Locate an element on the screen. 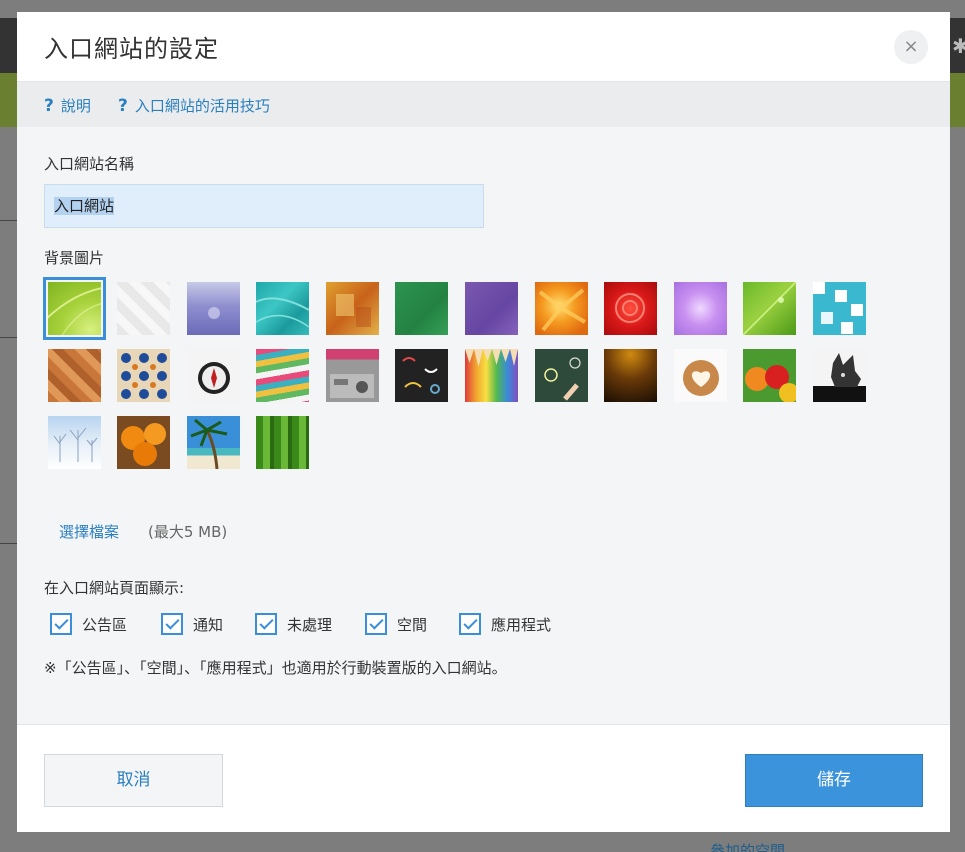 This screenshot has width=965, height=852. dialog-header: 入口網站的設定 × is located at coordinates (483, 47).